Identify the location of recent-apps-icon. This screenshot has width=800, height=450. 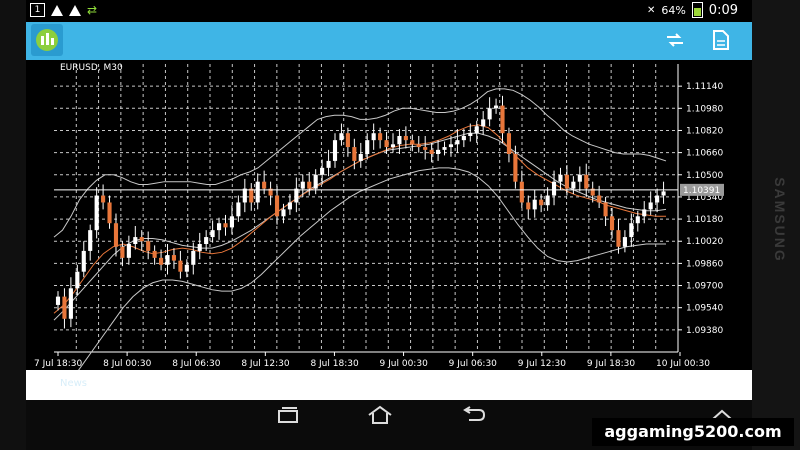
(288, 415).